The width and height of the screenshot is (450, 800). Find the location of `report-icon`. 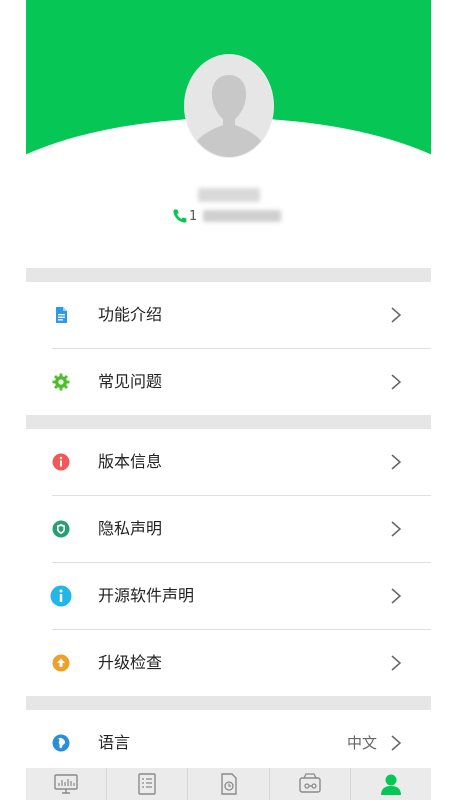

report-icon is located at coordinates (228, 784).